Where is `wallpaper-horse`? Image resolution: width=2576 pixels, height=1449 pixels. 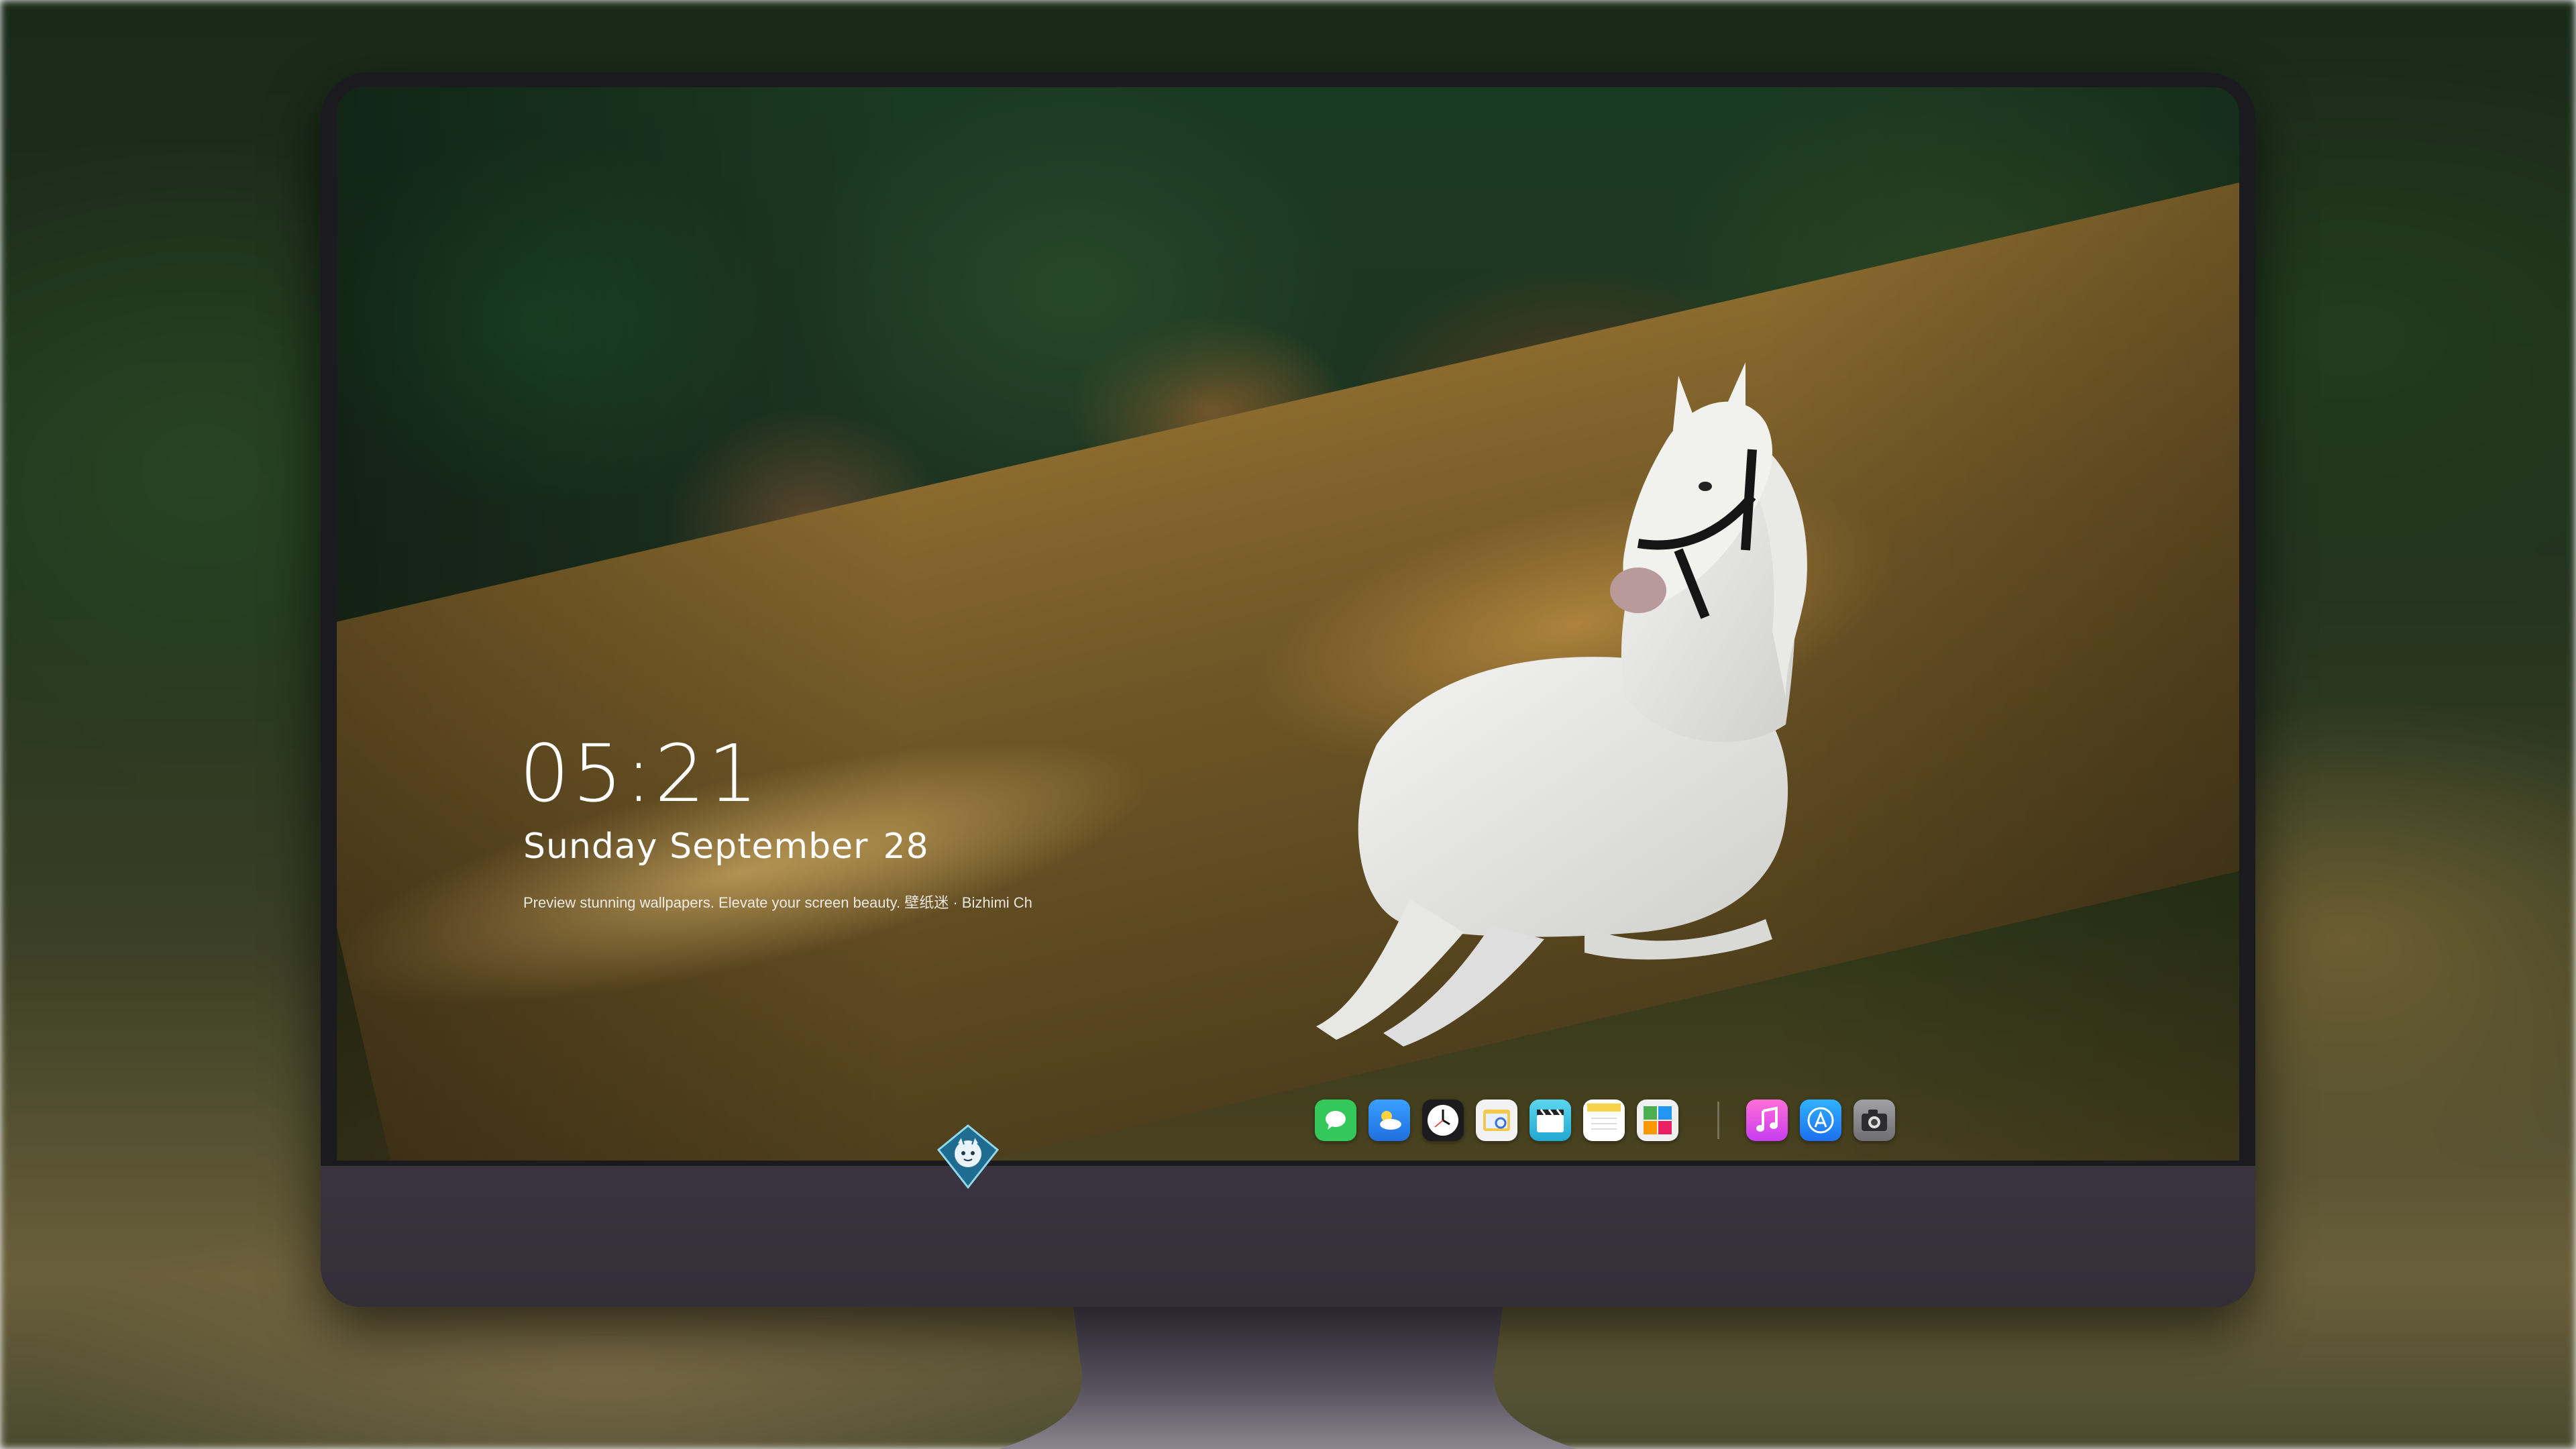 wallpaper-horse is located at coordinates (1561, 704).